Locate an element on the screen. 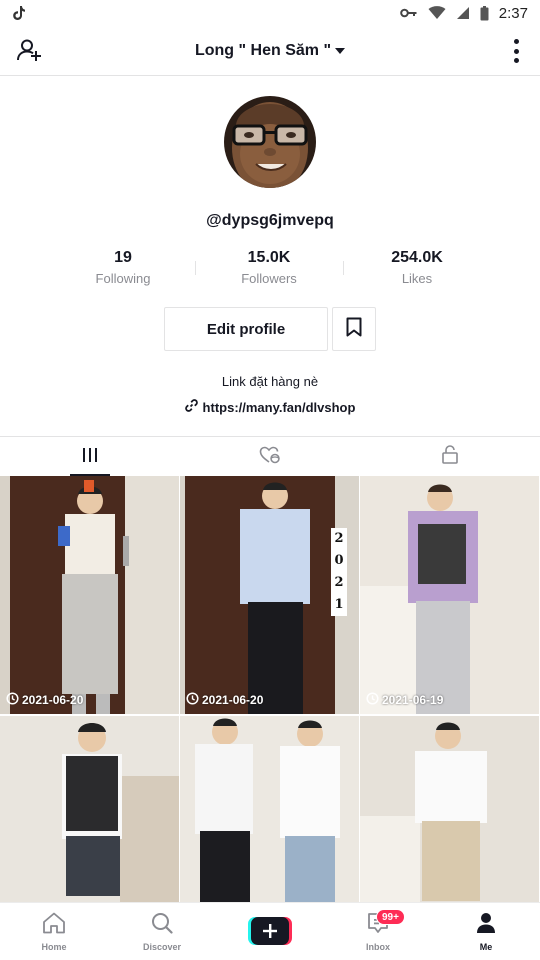 This screenshot has width=540, height=960. page-title: Long " Hen Săm " is located at coordinates (263, 50).